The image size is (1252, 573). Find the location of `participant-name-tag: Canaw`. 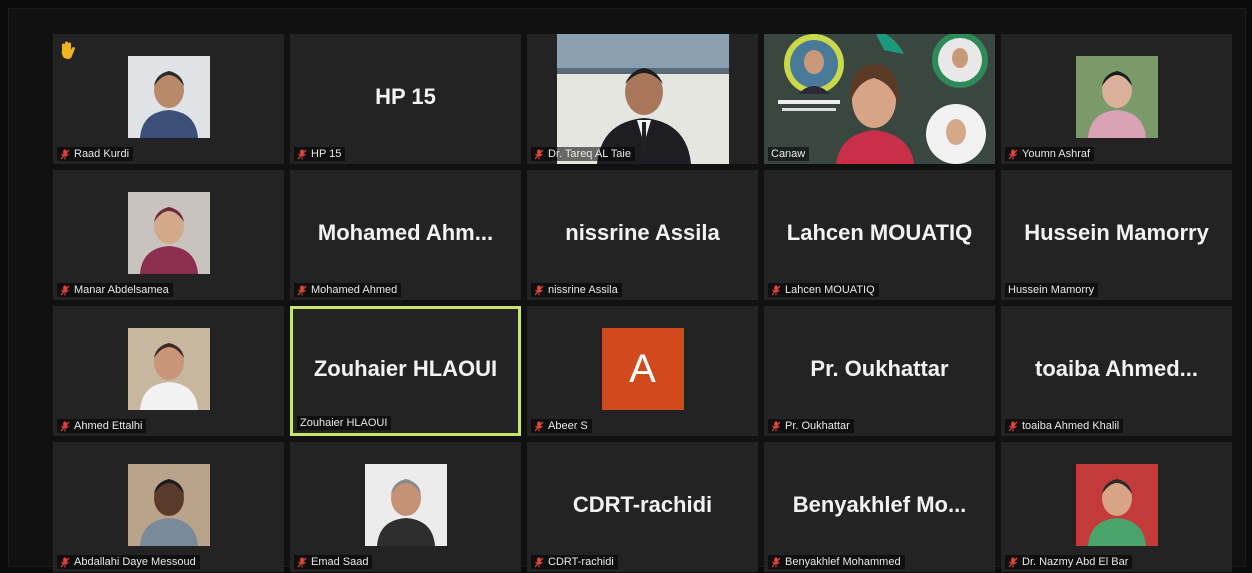

participant-name-tag: Canaw is located at coordinates (789, 154).